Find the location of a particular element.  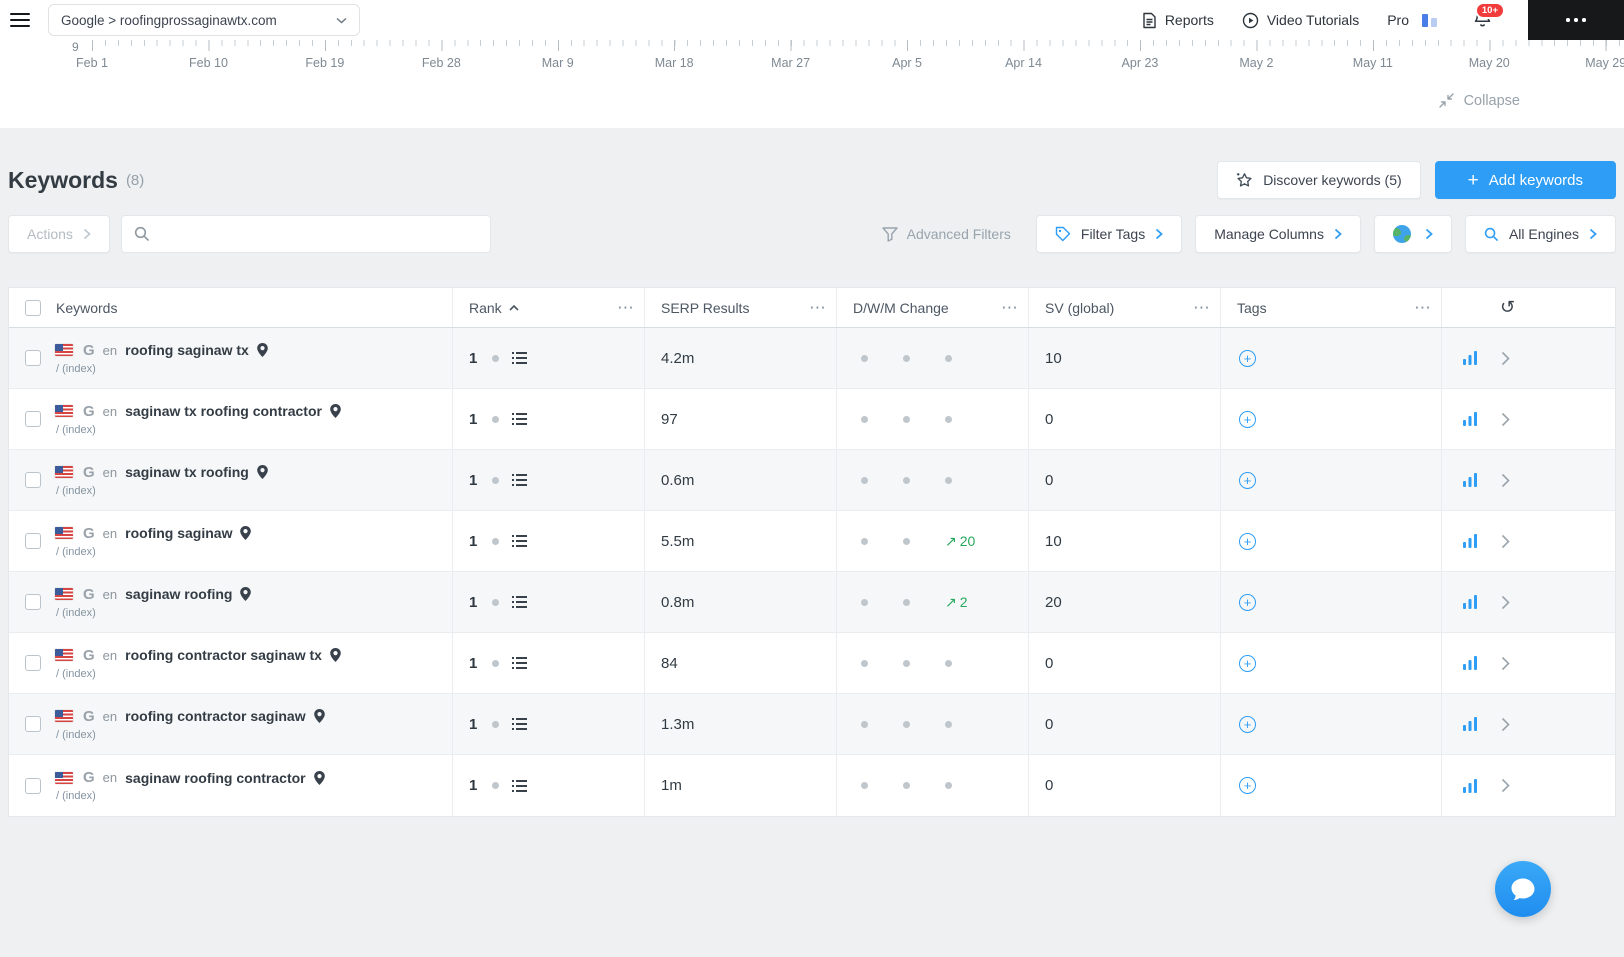

column-header-sv-global: SV (global) ⋯ is located at coordinates (1124, 307).